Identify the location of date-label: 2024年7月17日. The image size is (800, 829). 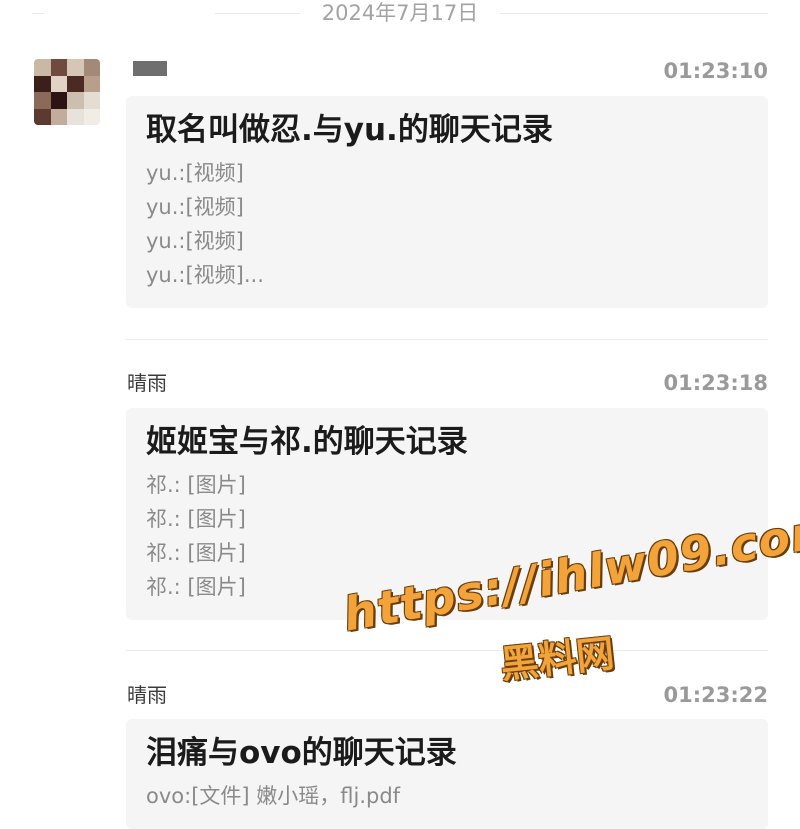
(400, 13).